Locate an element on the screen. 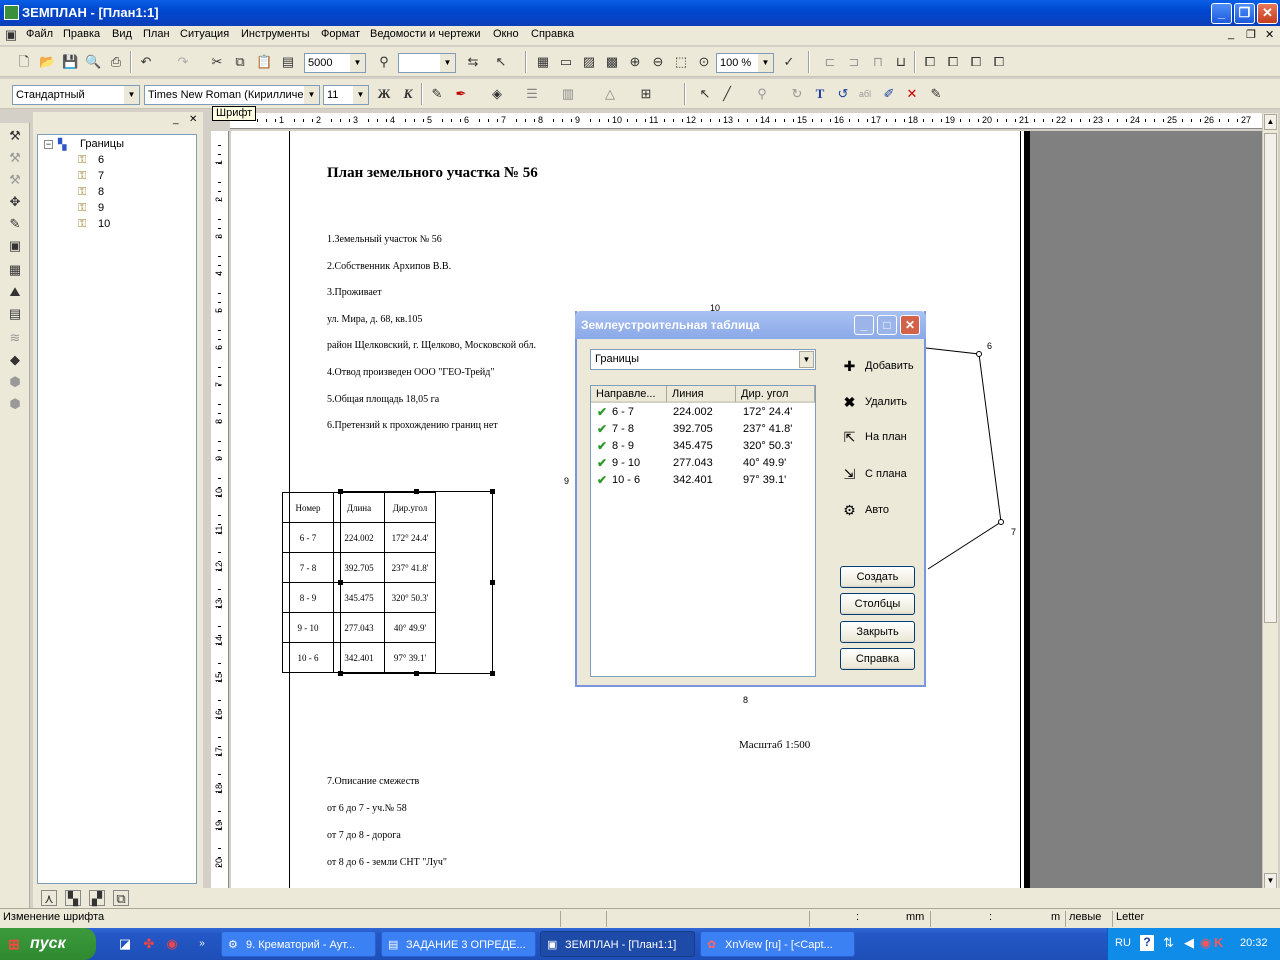  mdi-minimize: _ is located at coordinates (1231, 34).